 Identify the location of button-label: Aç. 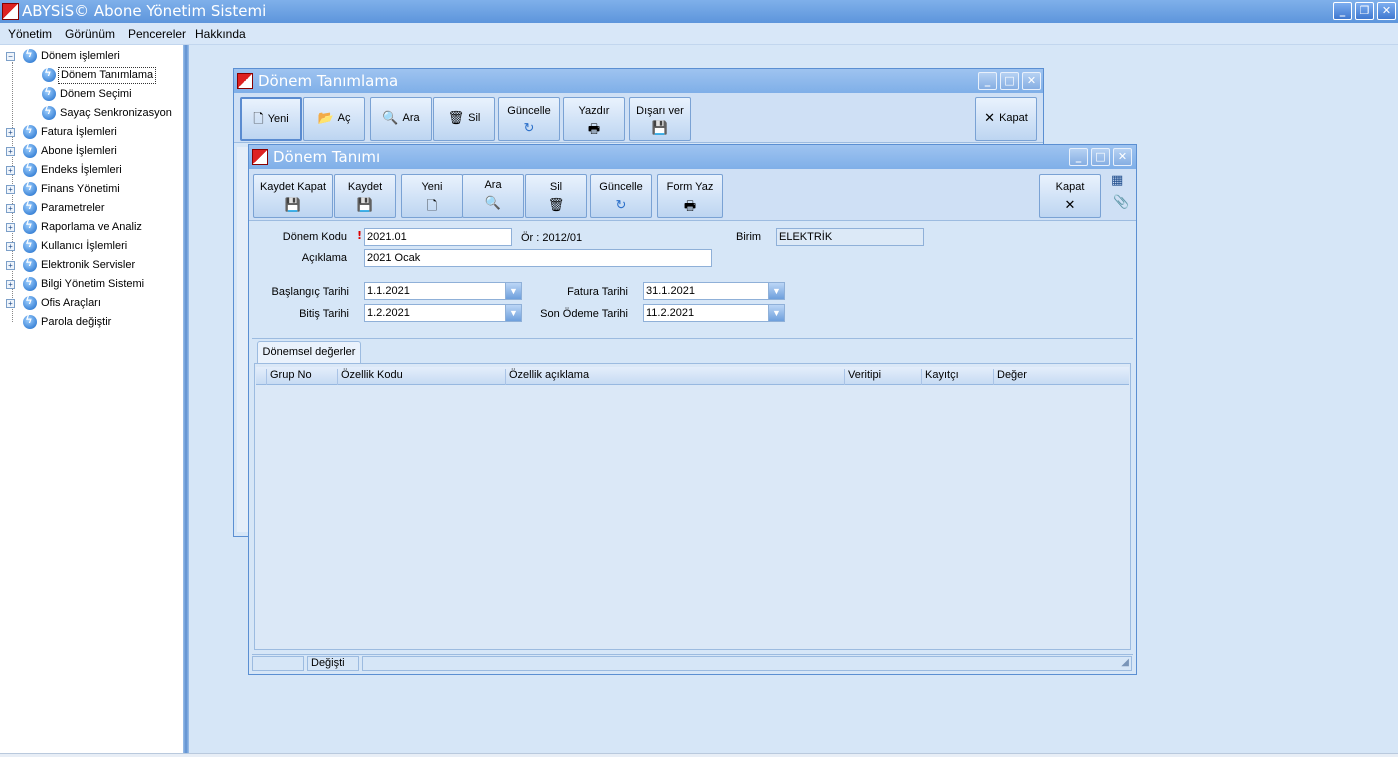
(344, 118).